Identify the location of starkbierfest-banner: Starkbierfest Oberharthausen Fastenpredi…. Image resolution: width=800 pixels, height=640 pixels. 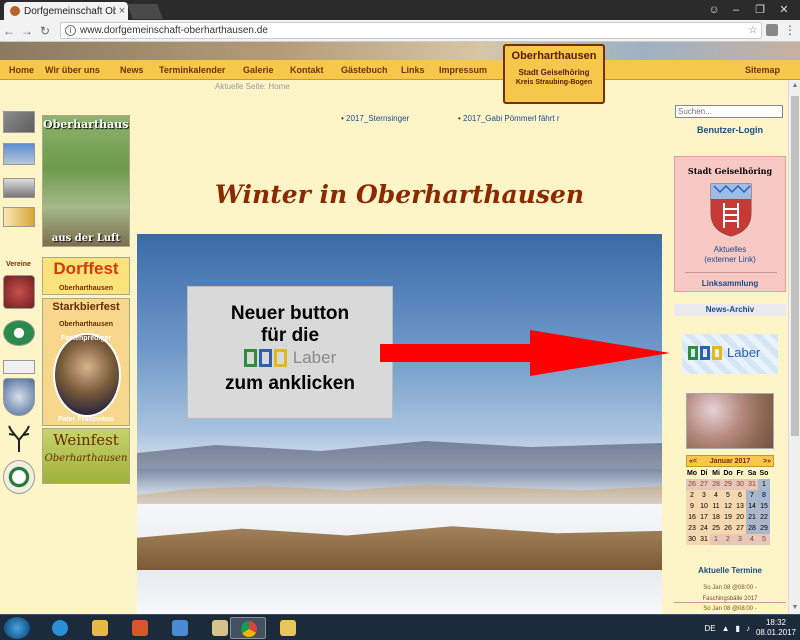
(86, 362).